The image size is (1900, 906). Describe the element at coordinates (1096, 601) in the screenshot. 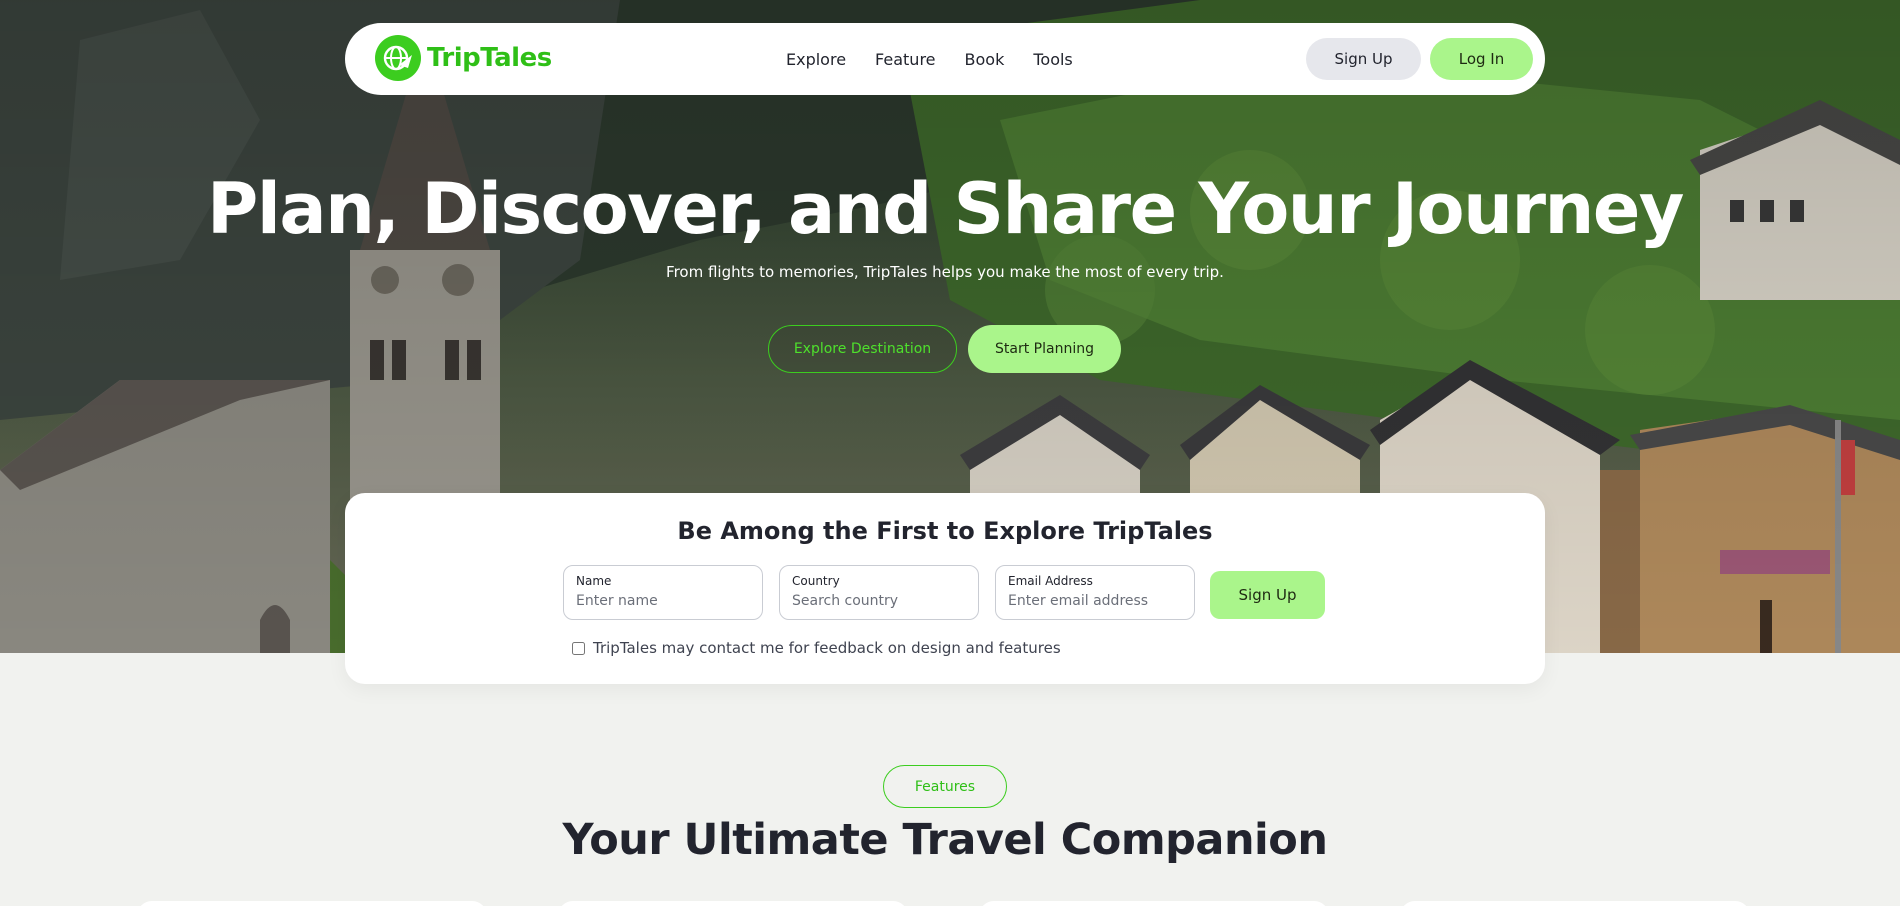

I see `email-input` at that location.